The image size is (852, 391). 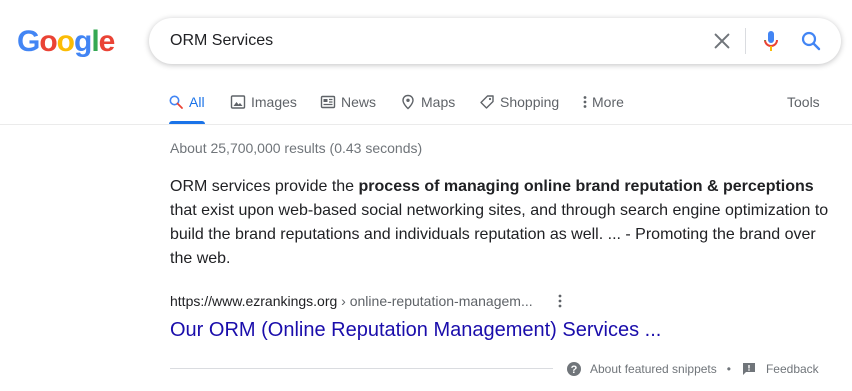 I want to click on tab-label: Shopping, so click(x=530, y=102).